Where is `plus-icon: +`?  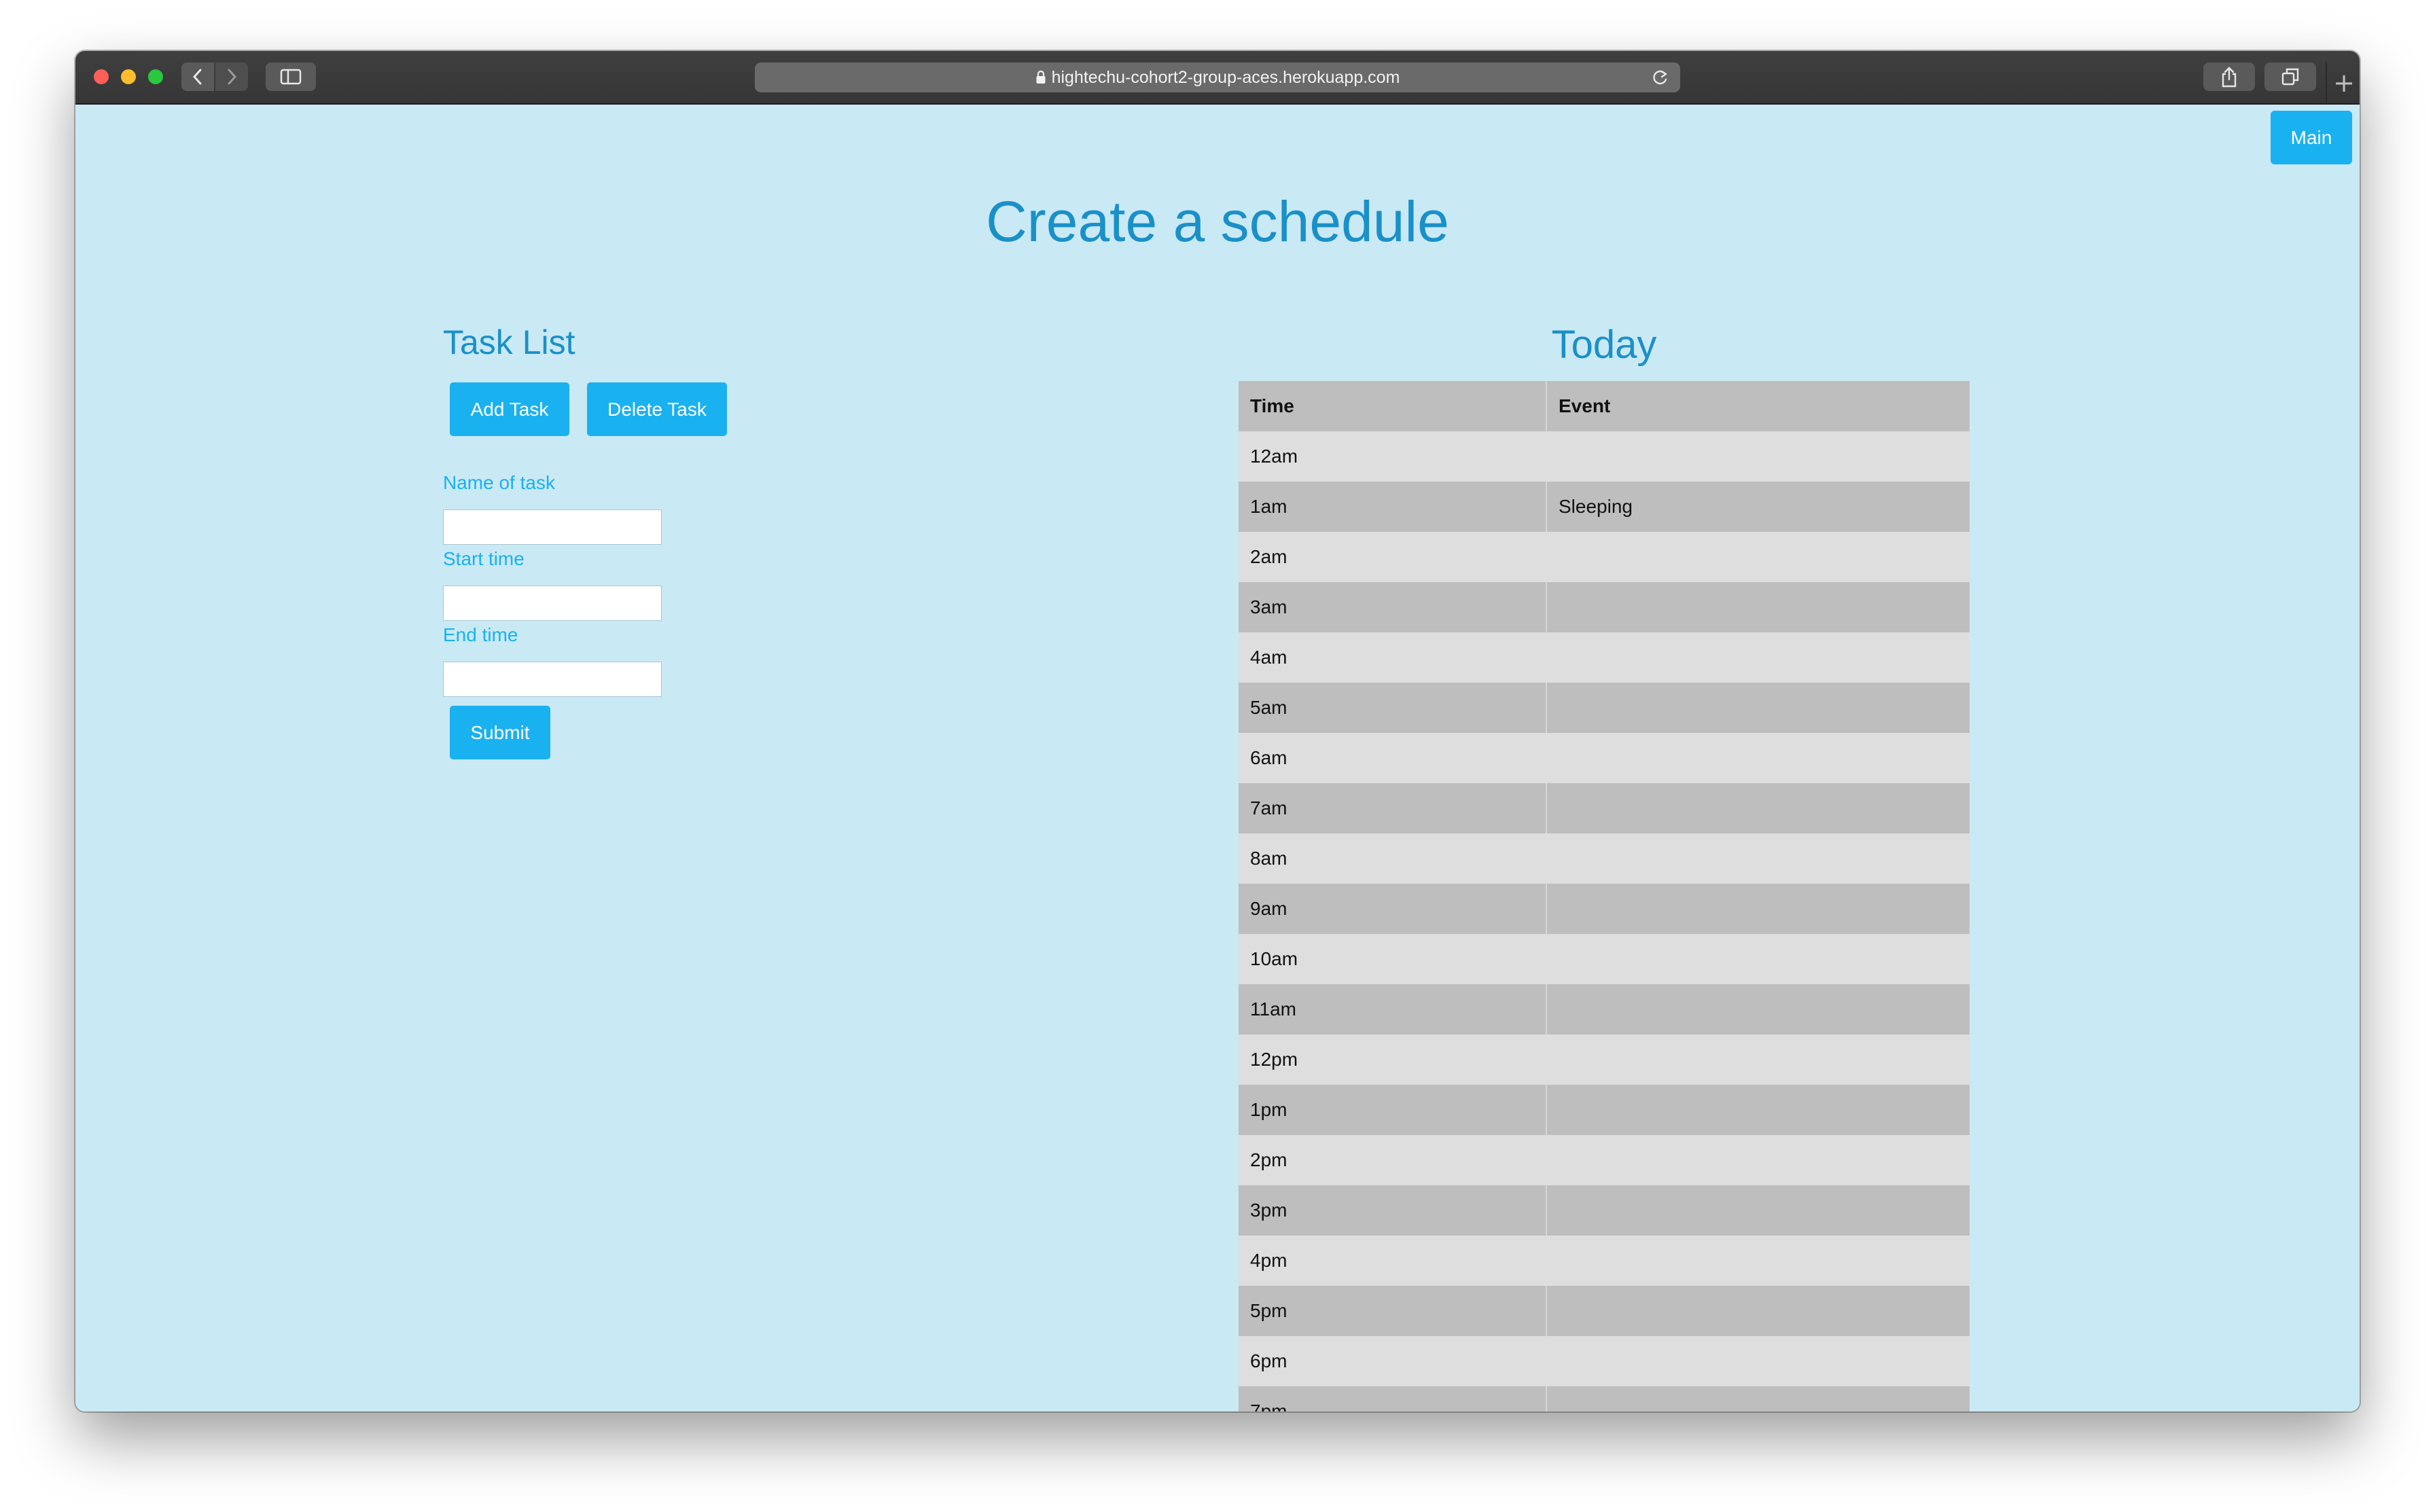 plus-icon: + is located at coordinates (2344, 83).